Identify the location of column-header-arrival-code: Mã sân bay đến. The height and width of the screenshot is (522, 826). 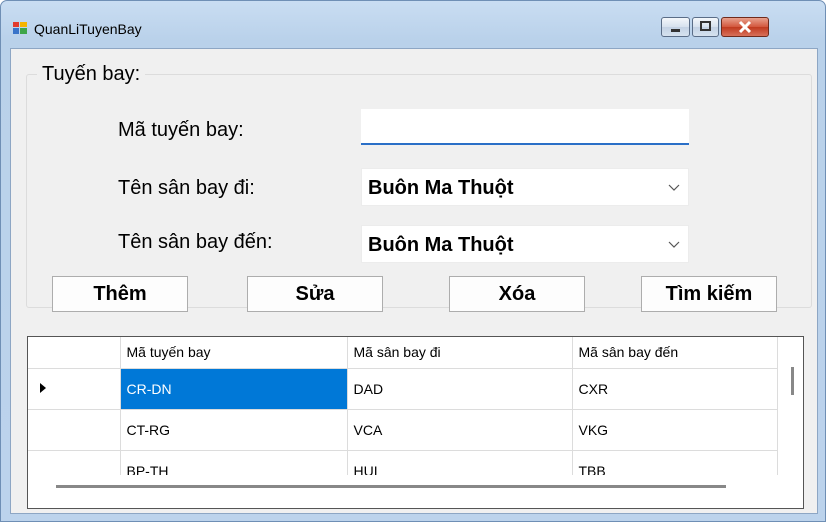
(675, 353).